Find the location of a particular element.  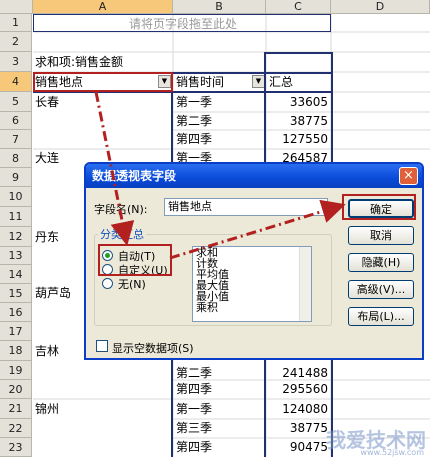

city-cell: 葫芦岛 is located at coordinates (58, 293).